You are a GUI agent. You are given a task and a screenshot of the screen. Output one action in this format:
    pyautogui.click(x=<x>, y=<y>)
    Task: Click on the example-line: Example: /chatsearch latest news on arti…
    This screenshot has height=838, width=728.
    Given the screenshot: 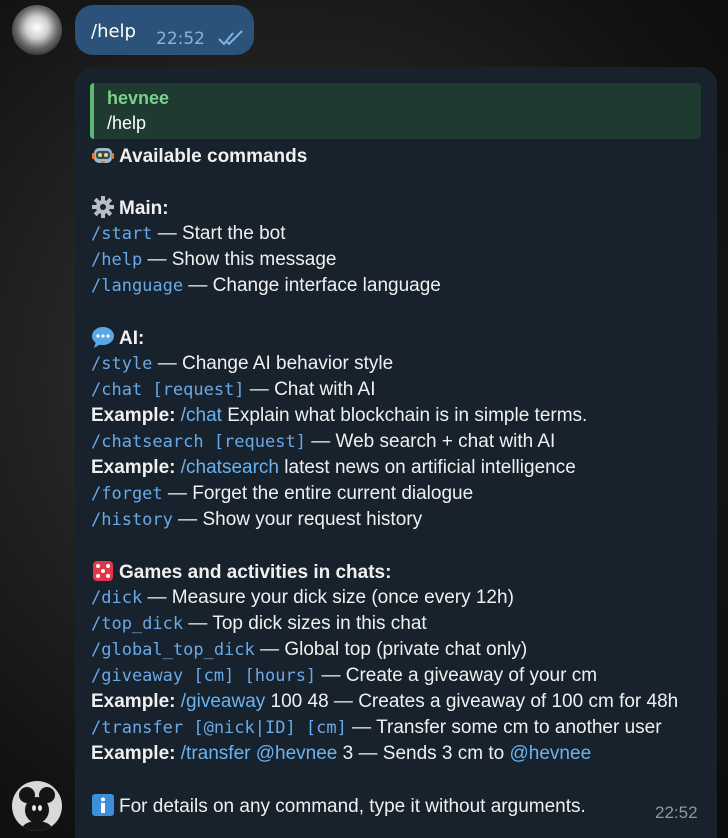 What is the action you would take?
    pyautogui.click(x=333, y=467)
    